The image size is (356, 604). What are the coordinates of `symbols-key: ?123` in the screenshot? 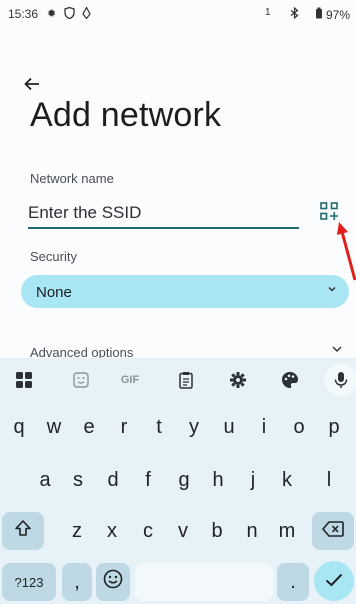 It's located at (29, 582).